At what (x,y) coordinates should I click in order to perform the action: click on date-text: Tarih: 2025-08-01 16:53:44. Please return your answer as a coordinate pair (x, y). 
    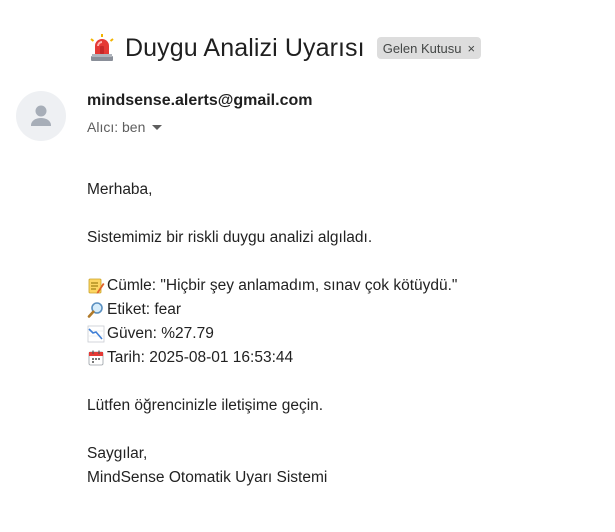
    Looking at the image, I should click on (200, 357).